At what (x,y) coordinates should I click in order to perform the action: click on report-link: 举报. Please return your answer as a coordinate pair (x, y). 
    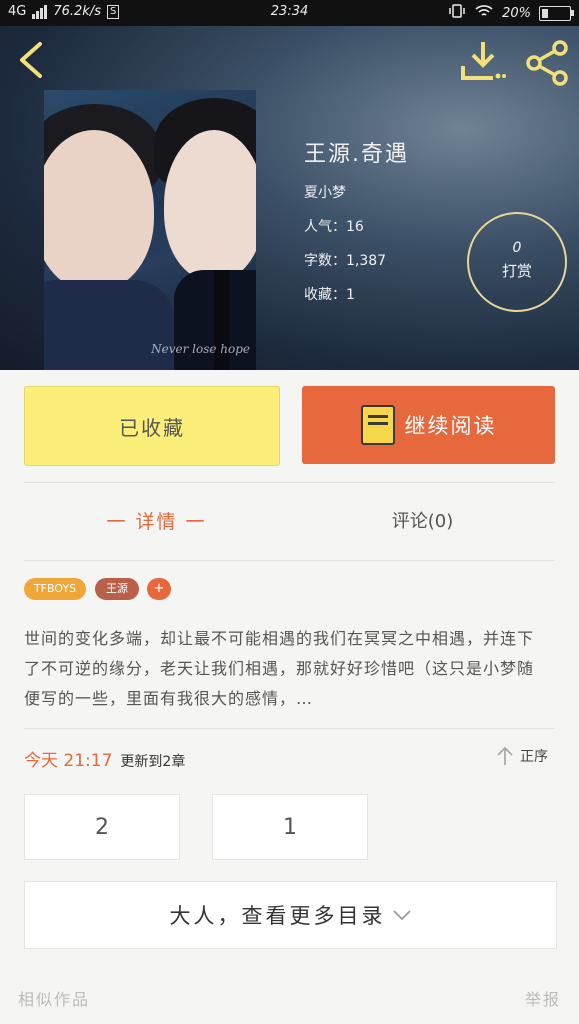
    Looking at the image, I should click on (543, 998).